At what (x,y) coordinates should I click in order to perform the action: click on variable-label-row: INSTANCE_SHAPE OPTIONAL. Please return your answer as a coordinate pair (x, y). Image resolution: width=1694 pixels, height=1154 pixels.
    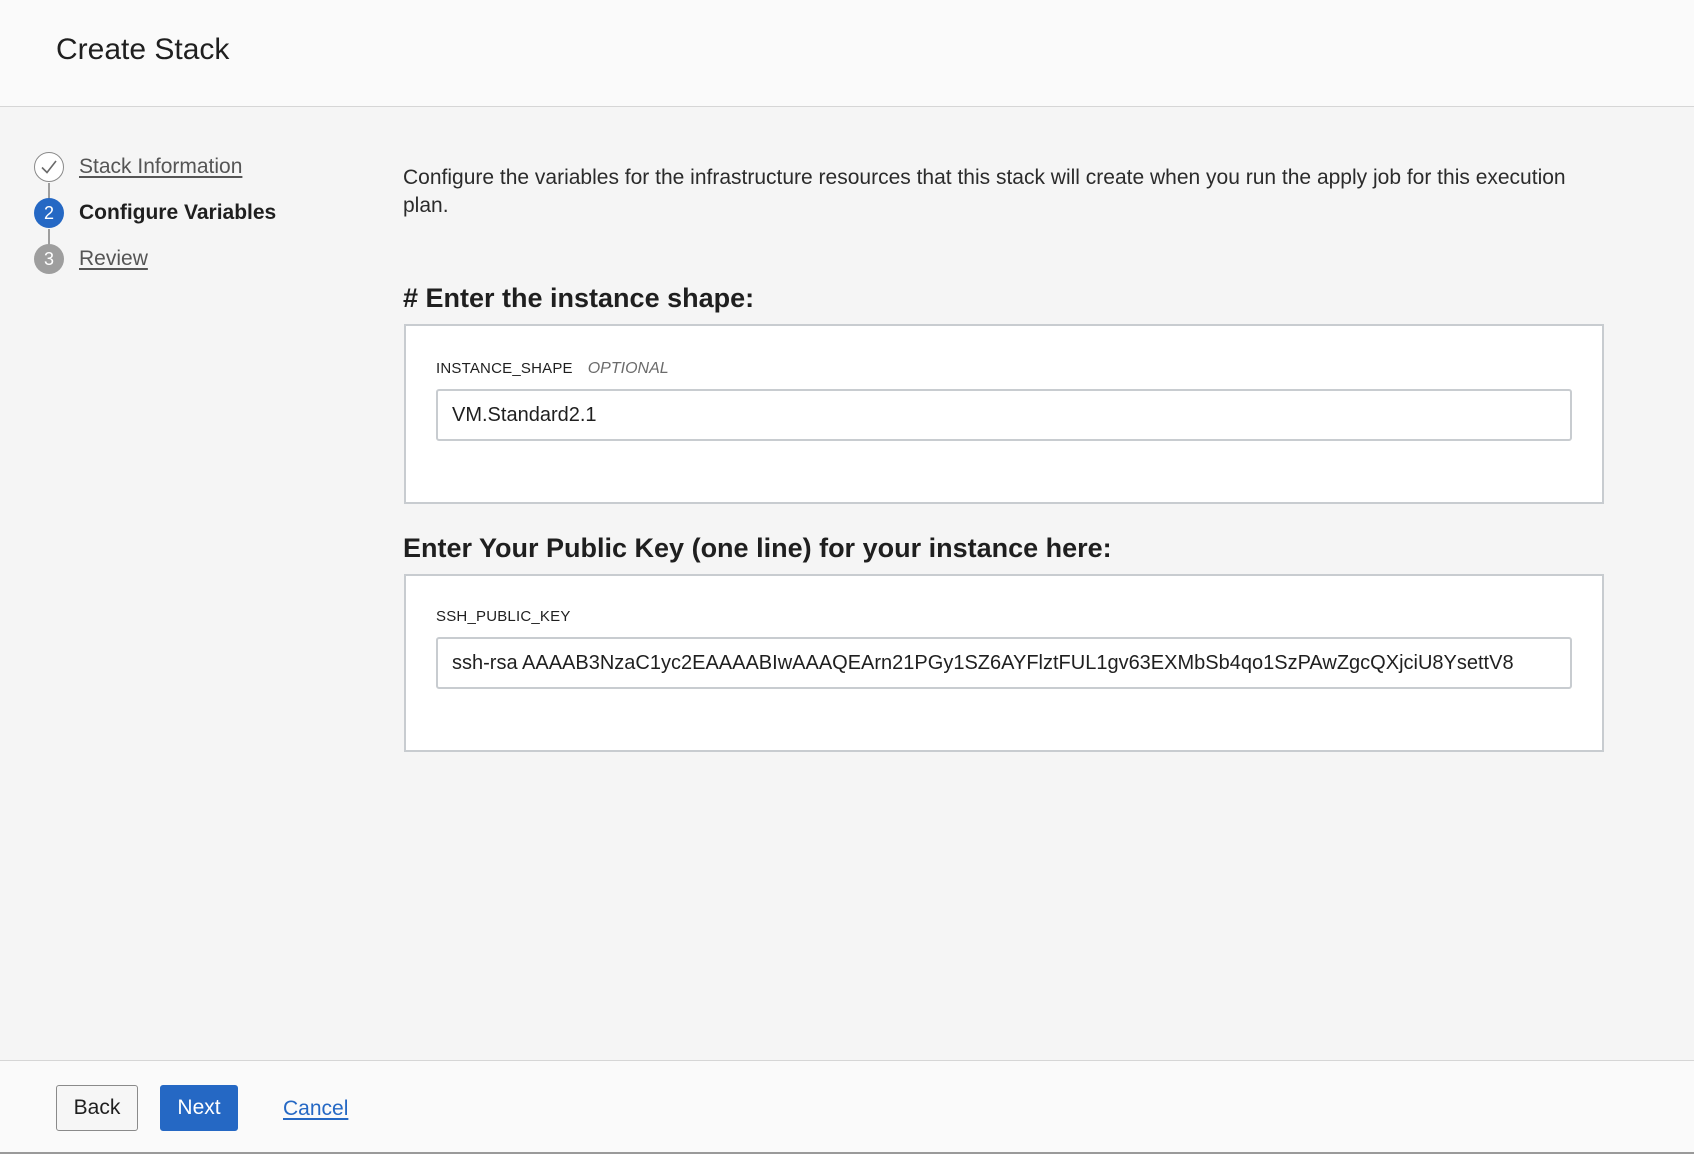
    Looking at the image, I should click on (552, 369).